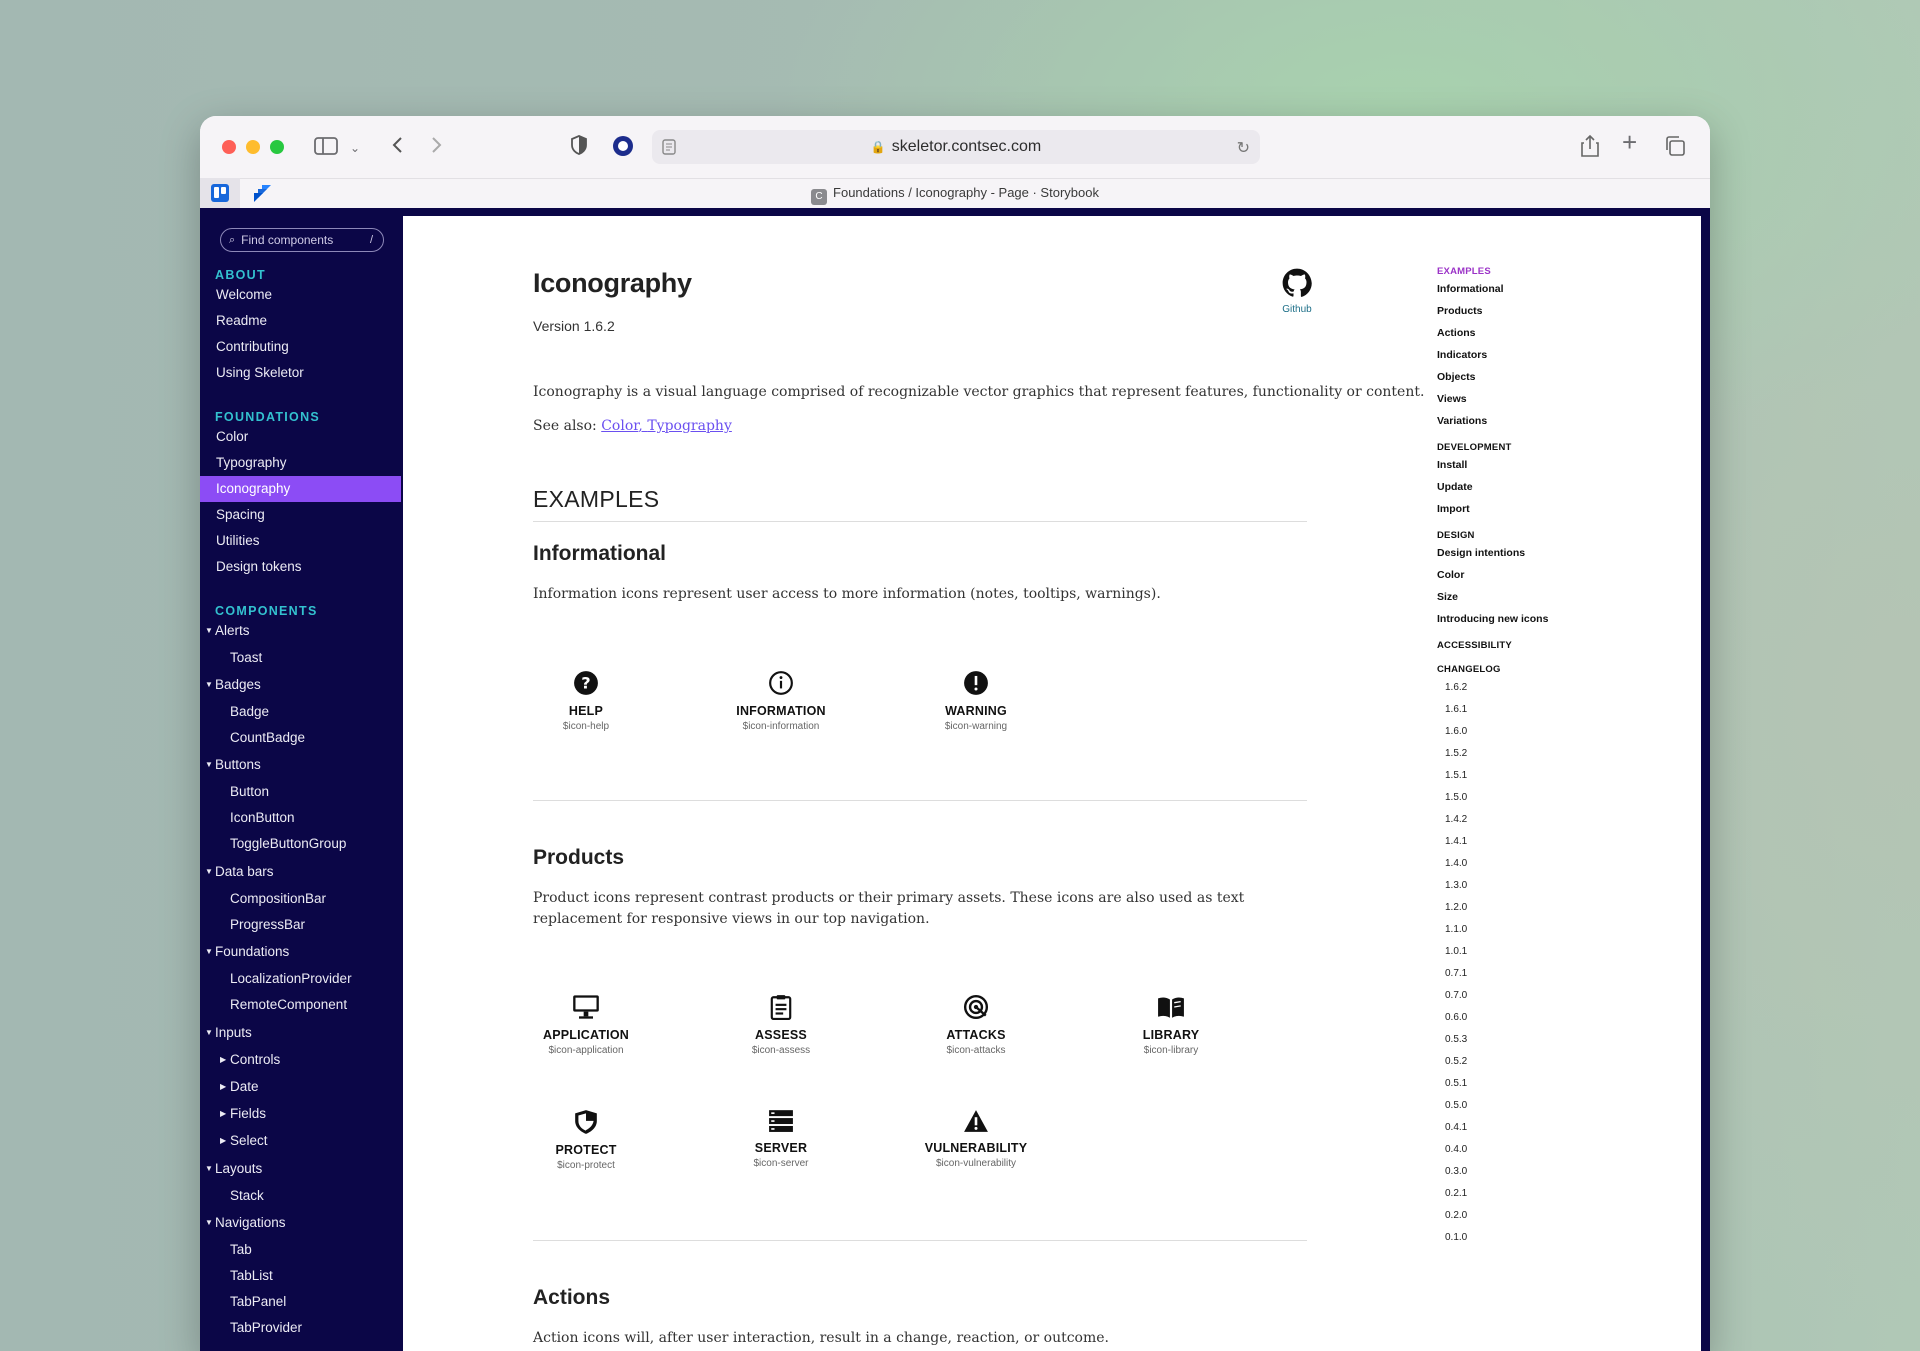 The image size is (1920, 1351). What do you see at coordinates (1456, 1105) in the screenshot?
I see `toc-version: 0.5.0` at bounding box center [1456, 1105].